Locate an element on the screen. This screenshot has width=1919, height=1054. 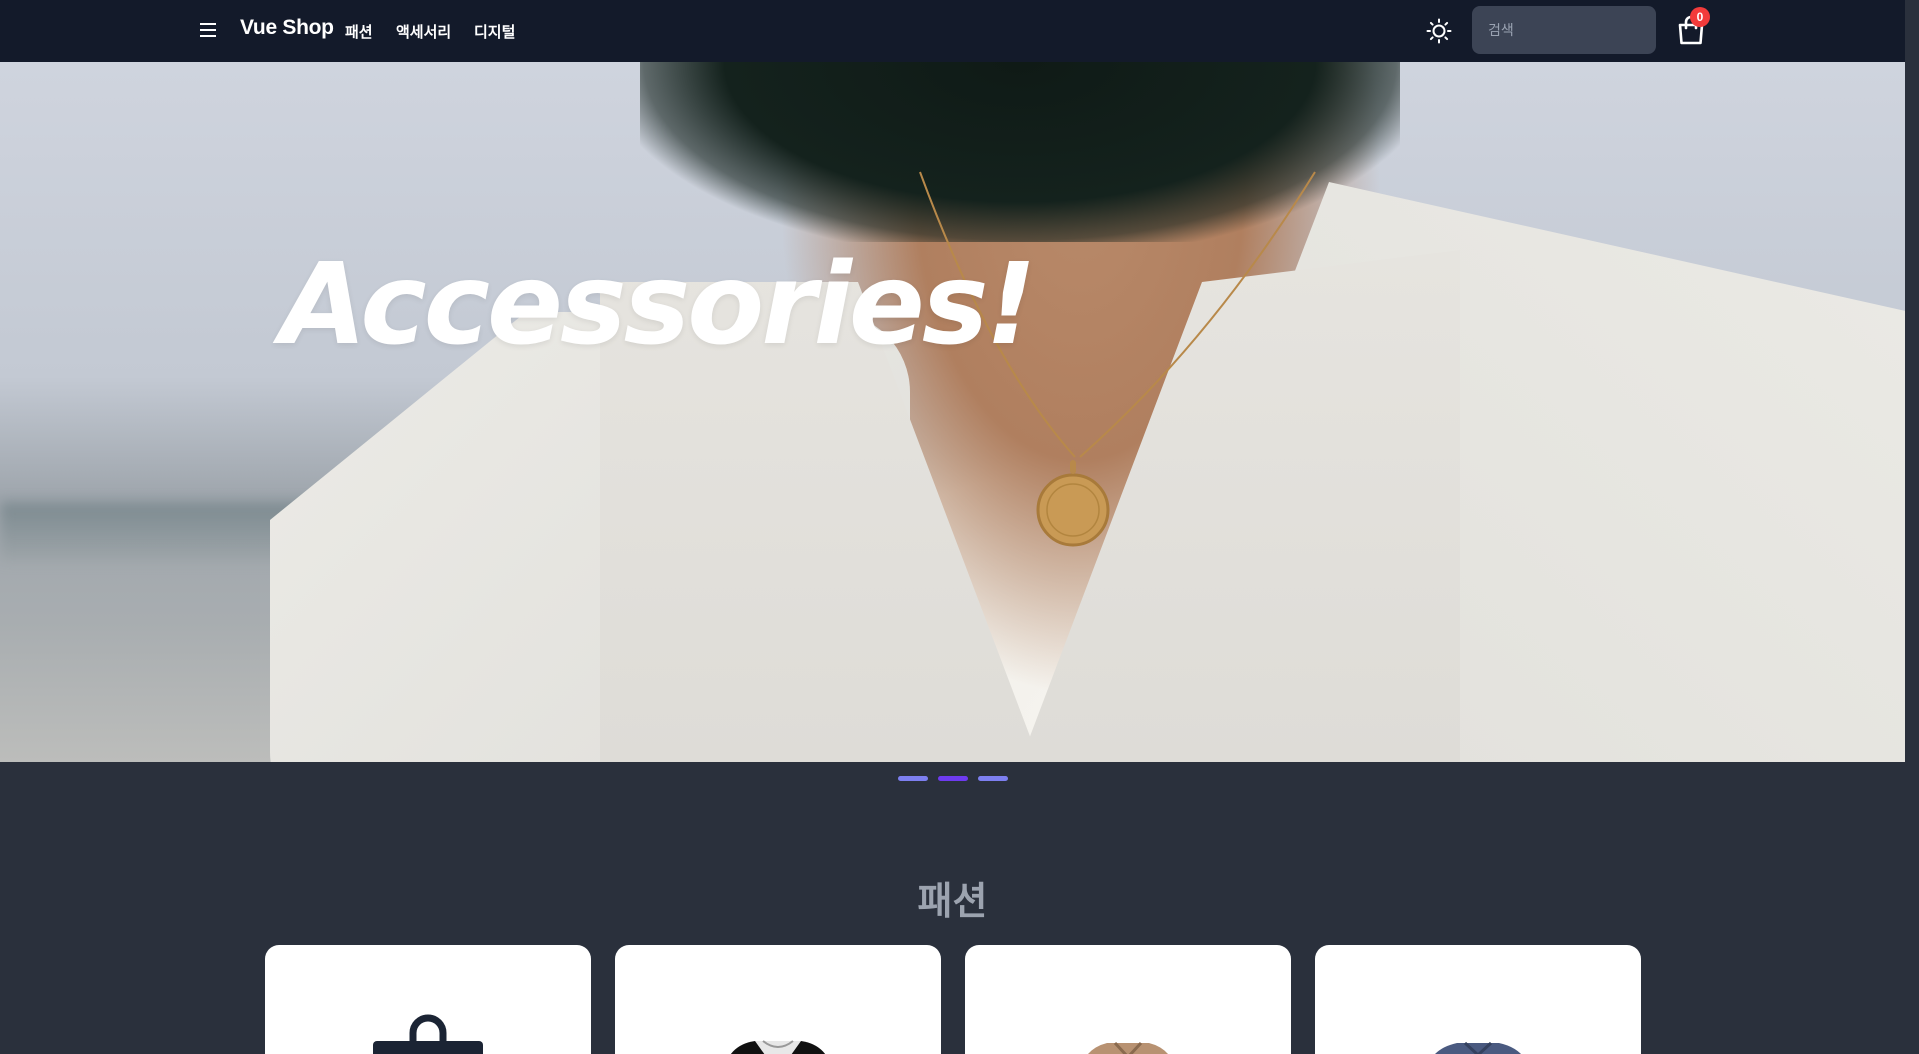
raglan-shirt-image is located at coordinates (778, 1047).